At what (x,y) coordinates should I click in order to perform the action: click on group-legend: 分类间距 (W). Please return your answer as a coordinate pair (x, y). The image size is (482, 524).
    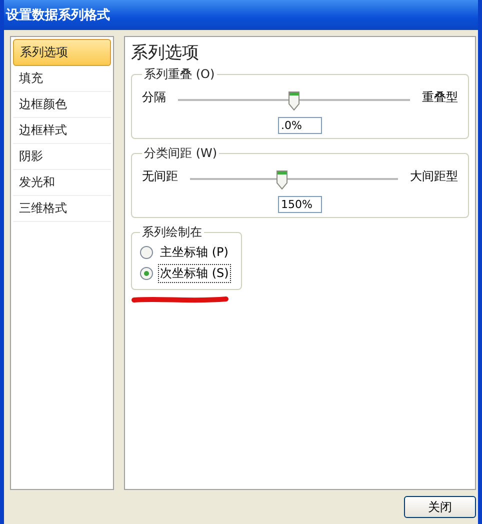
    Looking at the image, I should click on (181, 153).